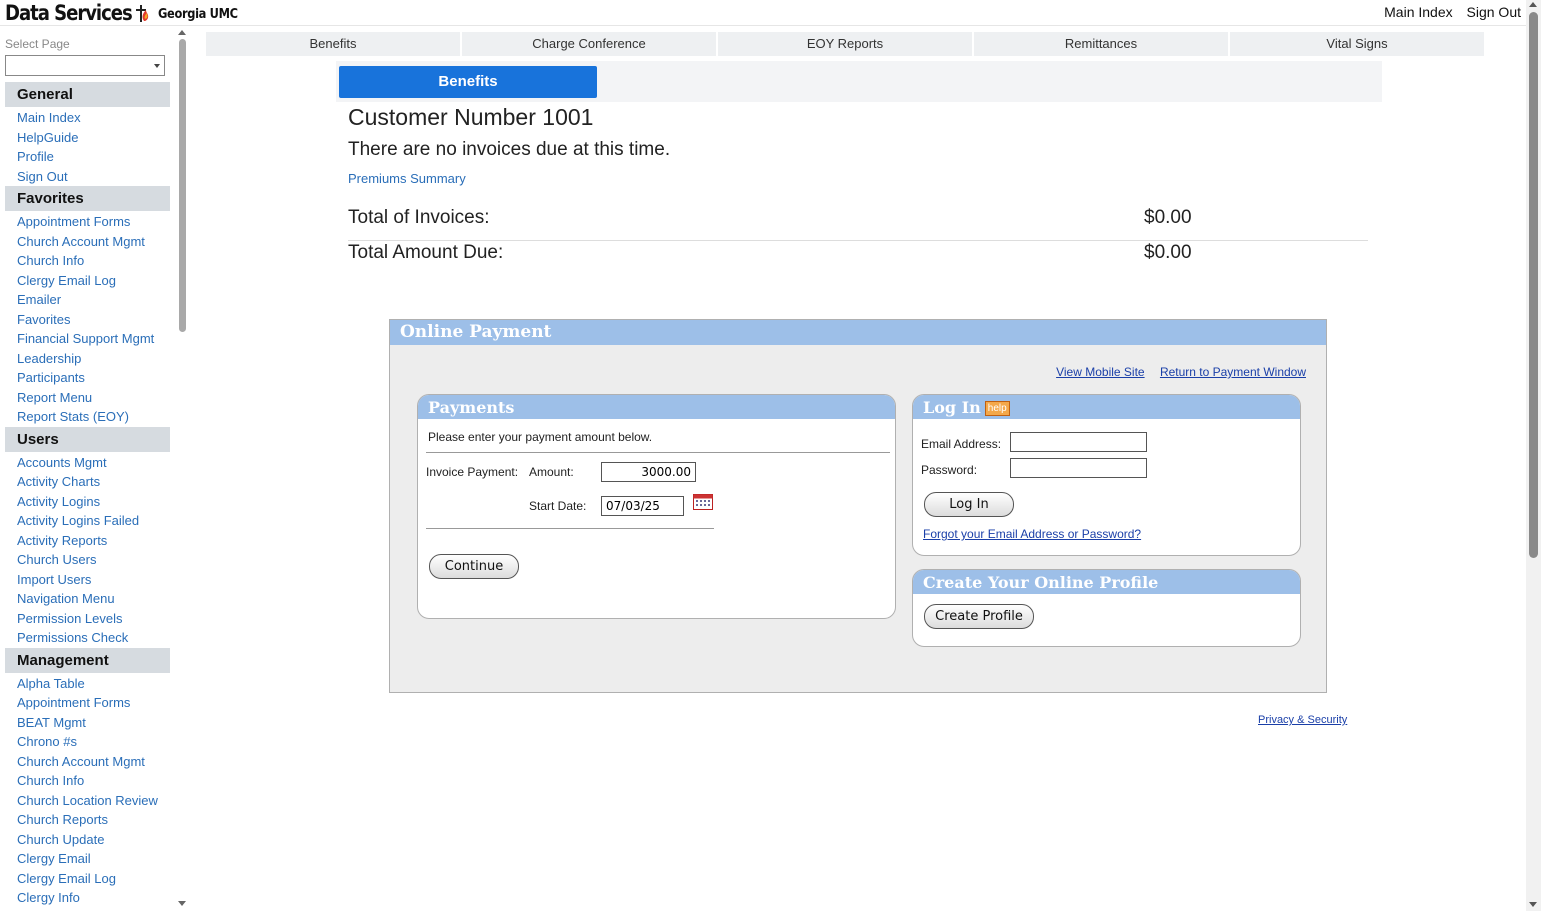  What do you see at coordinates (997, 408) in the screenshot?
I see `help-icon: help` at bounding box center [997, 408].